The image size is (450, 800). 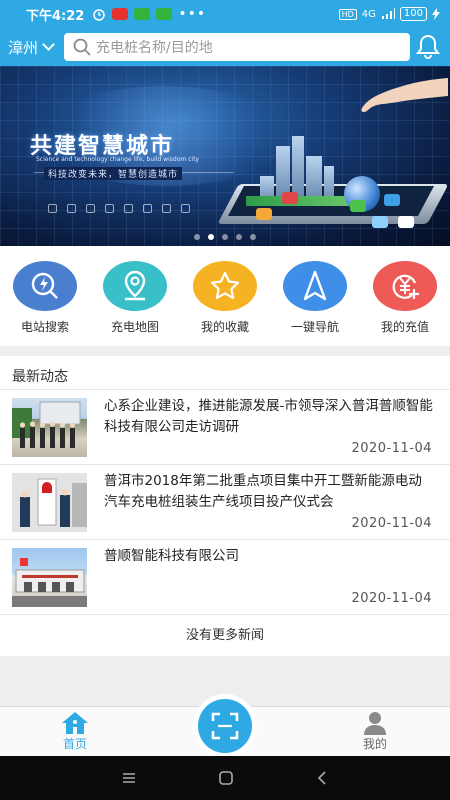 I want to click on scan-circle, so click(x=225, y=726).